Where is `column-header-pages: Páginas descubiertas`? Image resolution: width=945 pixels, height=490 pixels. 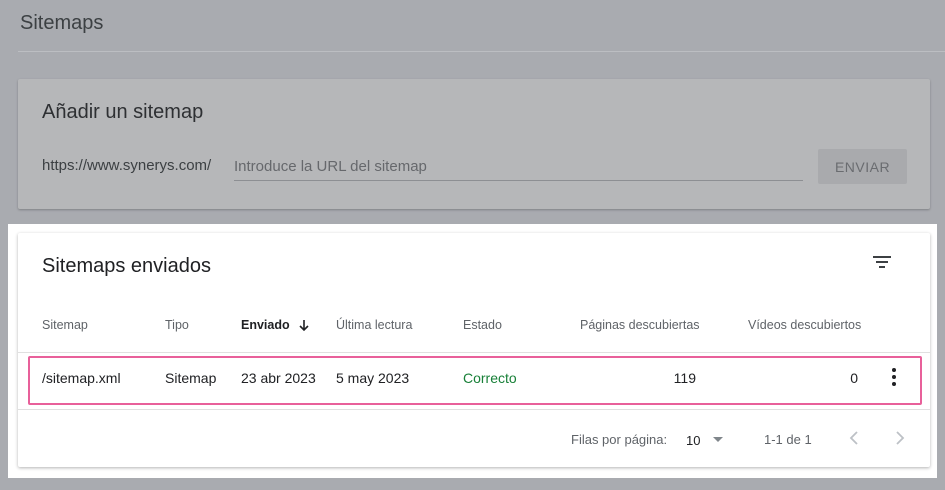 column-header-pages: Páginas descubiertas is located at coordinates (640, 325).